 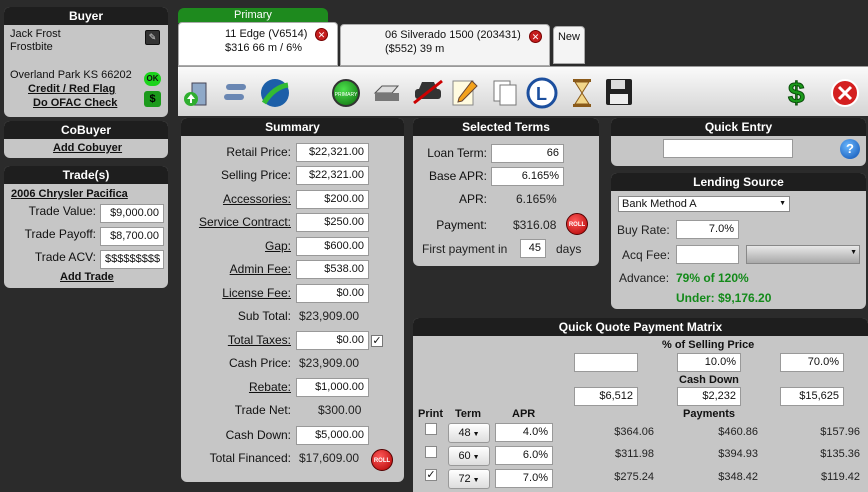 What do you see at coordinates (585, 92) in the screenshot?
I see `hourglass-icon` at bounding box center [585, 92].